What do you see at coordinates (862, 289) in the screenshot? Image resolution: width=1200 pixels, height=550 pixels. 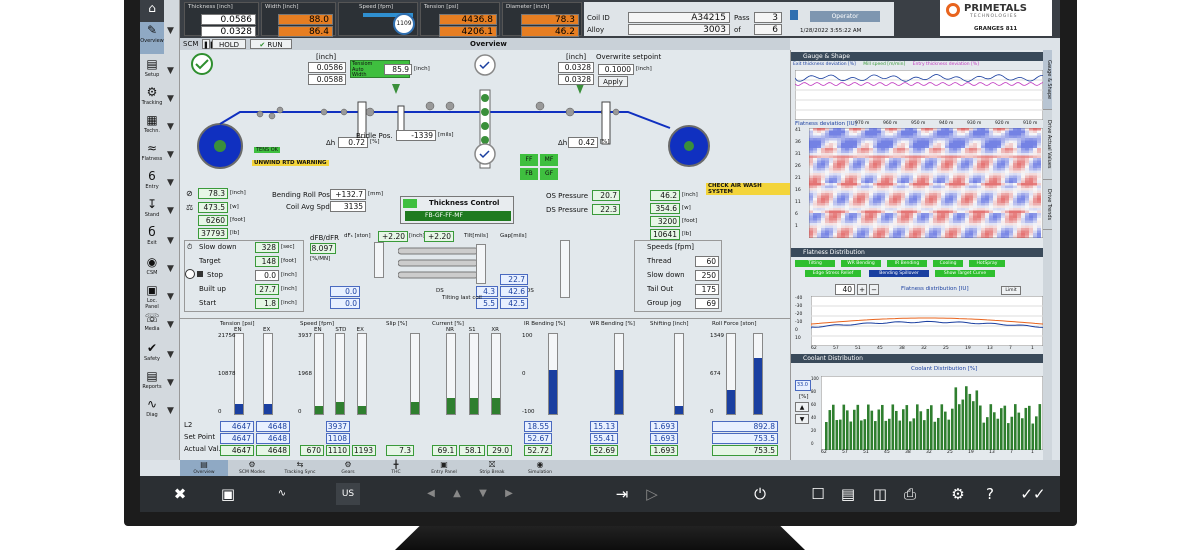 I see `plus-icon: +` at bounding box center [862, 289].